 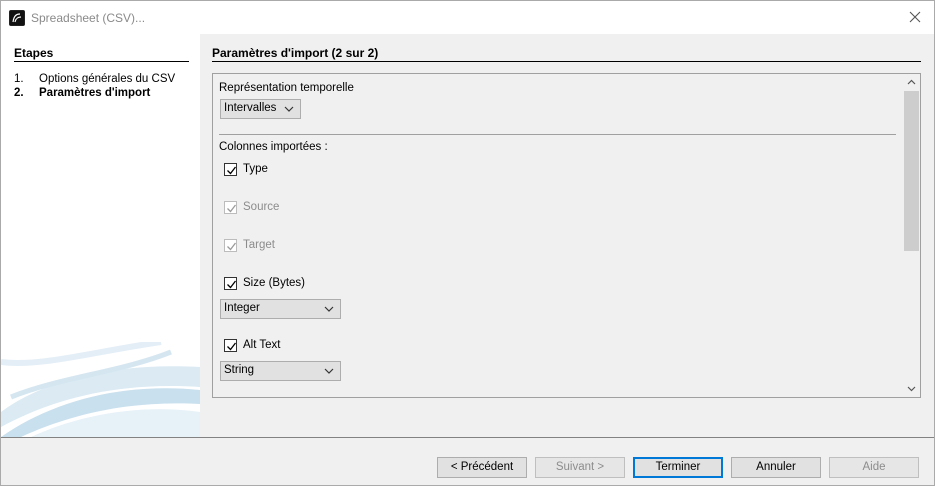 I want to click on decorative-swoosh-graphic, so click(x=100, y=389).